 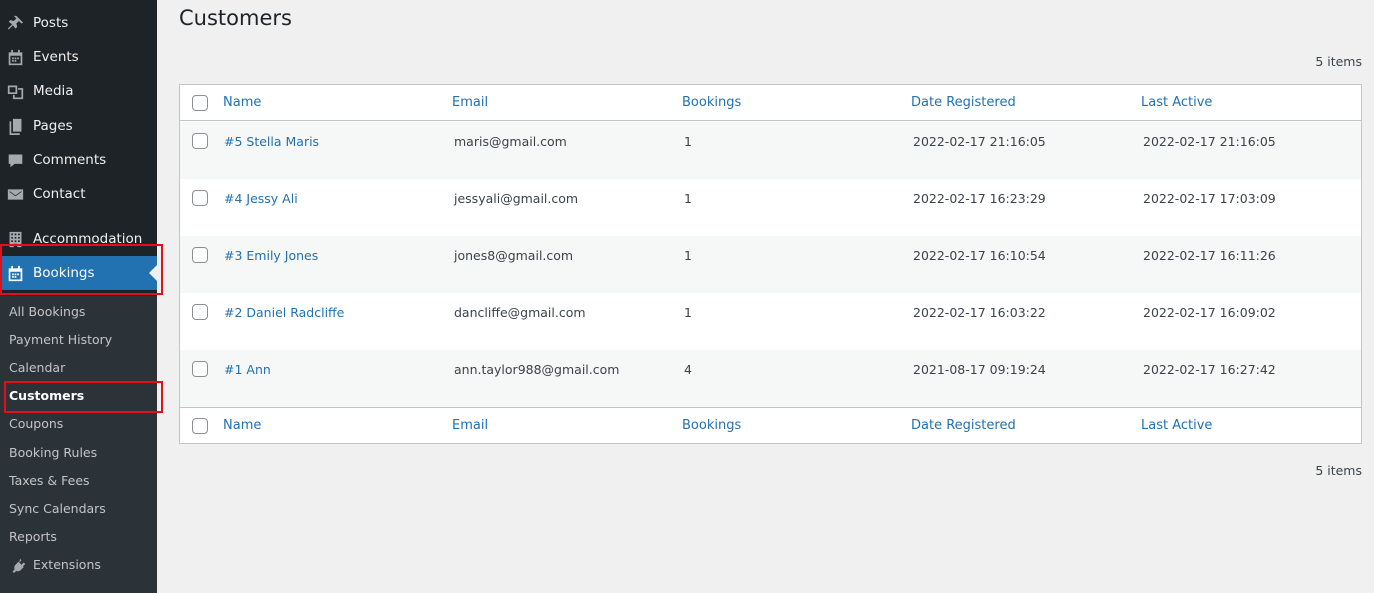 I want to click on menu-item-label: Posts, so click(x=51, y=23).